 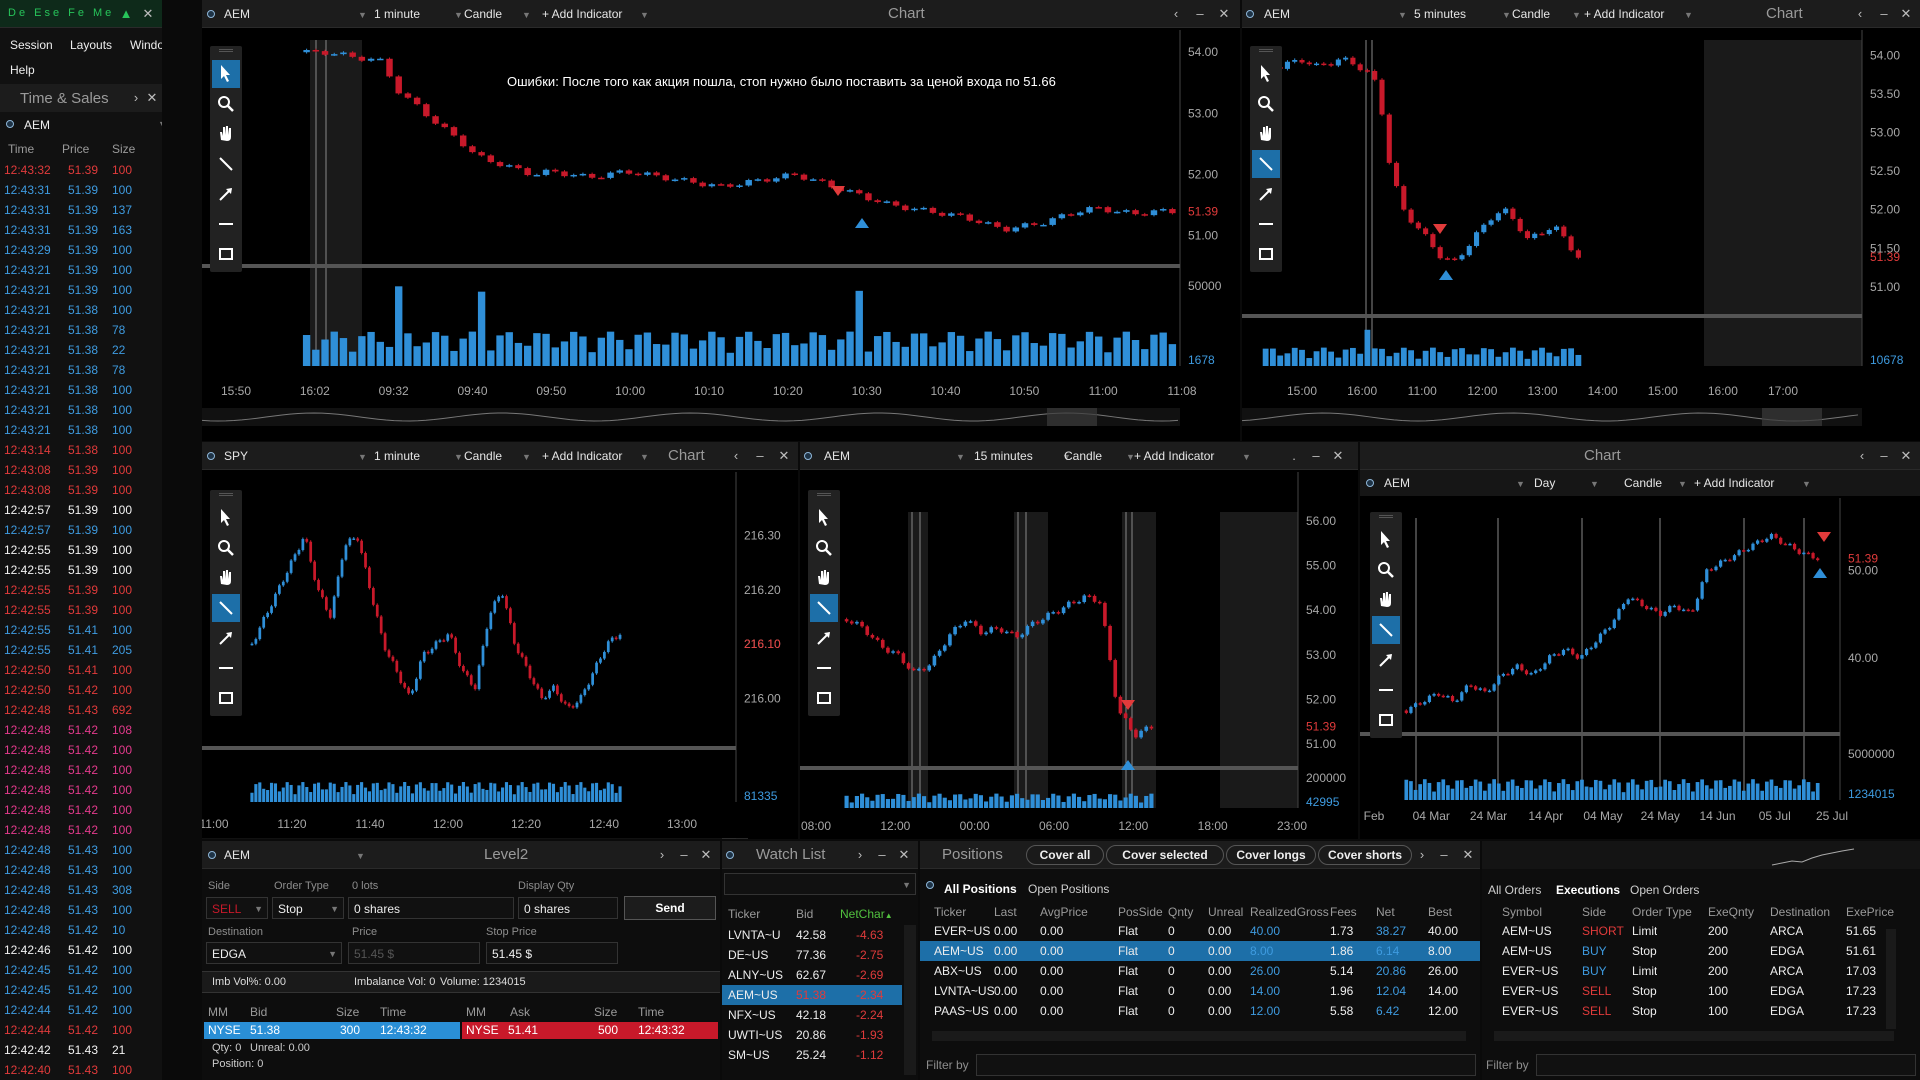 I want to click on column-header: Net, so click(x=1385, y=912).